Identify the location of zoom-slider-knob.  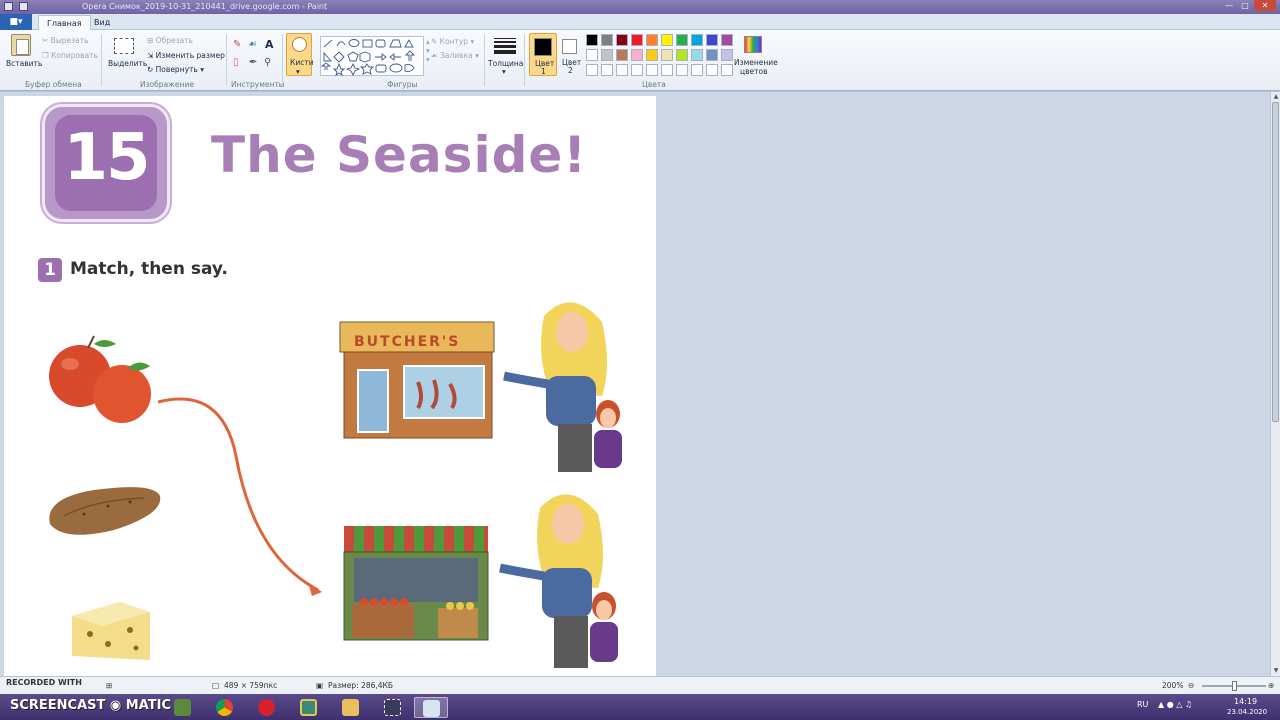
(1234, 686).